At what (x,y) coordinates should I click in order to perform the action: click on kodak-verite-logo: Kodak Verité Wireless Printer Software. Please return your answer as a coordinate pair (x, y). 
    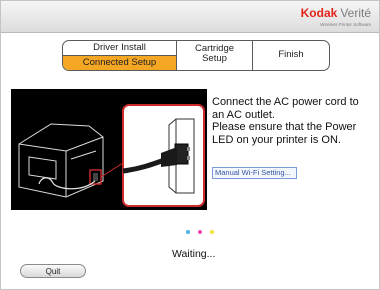
    Looking at the image, I should click on (336, 16).